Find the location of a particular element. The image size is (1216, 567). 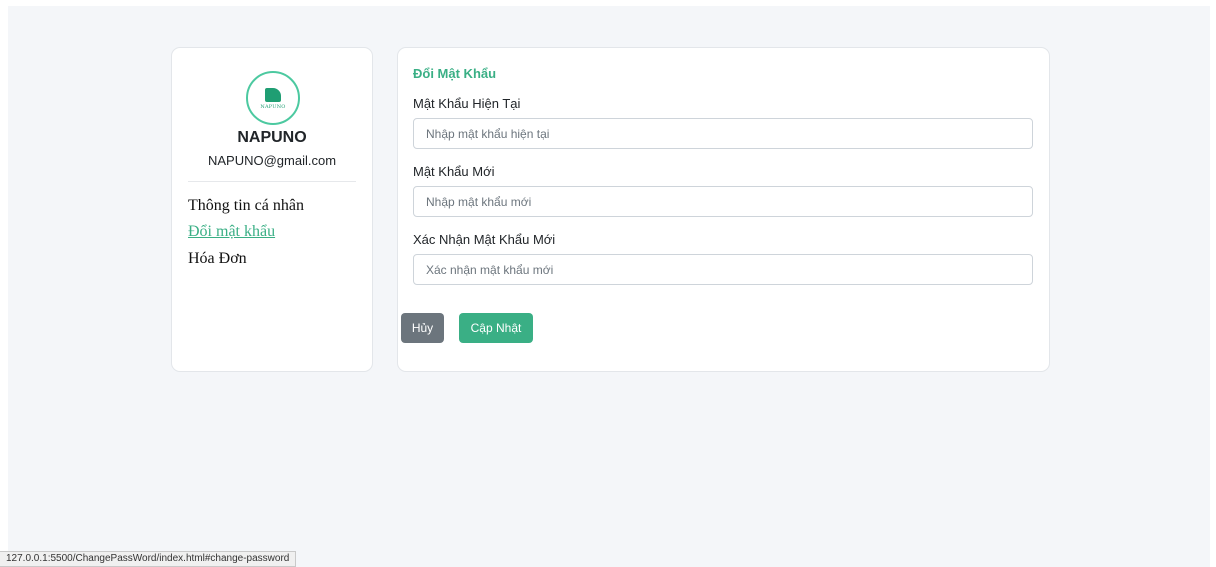

nav-invoices: Hóa Đơn is located at coordinates (217, 259).